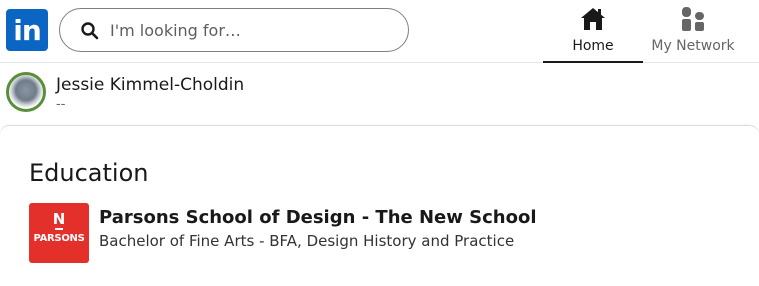 The width and height of the screenshot is (759, 286). Describe the element at coordinates (150, 85) in the screenshot. I see `profile-name: Jessie Kimmel-Choldin` at that location.